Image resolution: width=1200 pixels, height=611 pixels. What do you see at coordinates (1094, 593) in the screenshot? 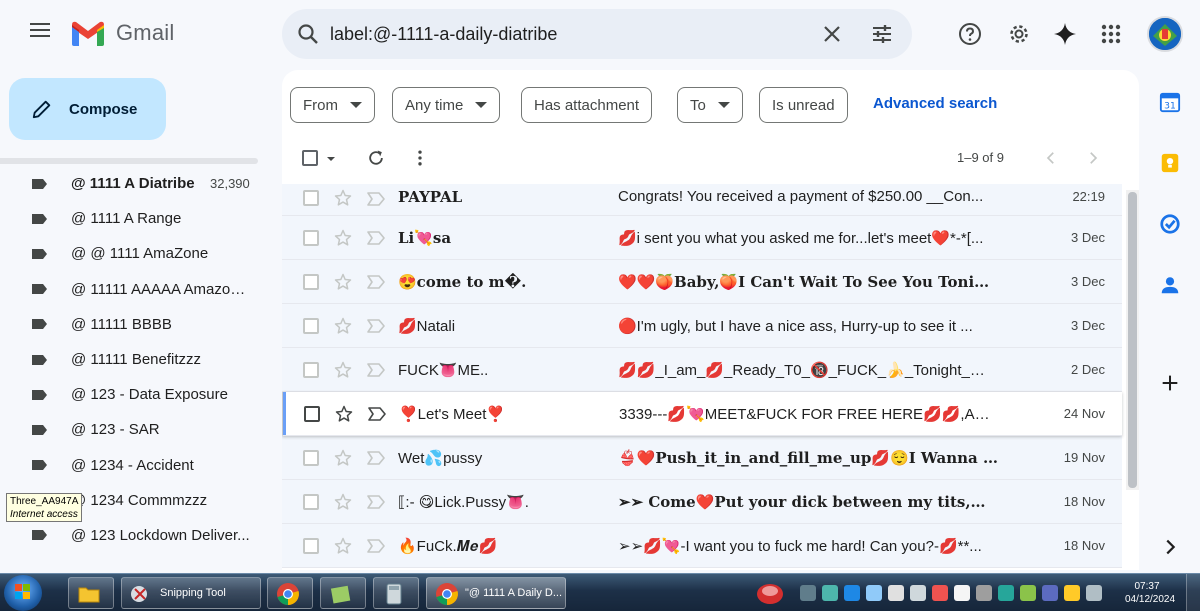
I see `tray-speaker-icon` at bounding box center [1094, 593].